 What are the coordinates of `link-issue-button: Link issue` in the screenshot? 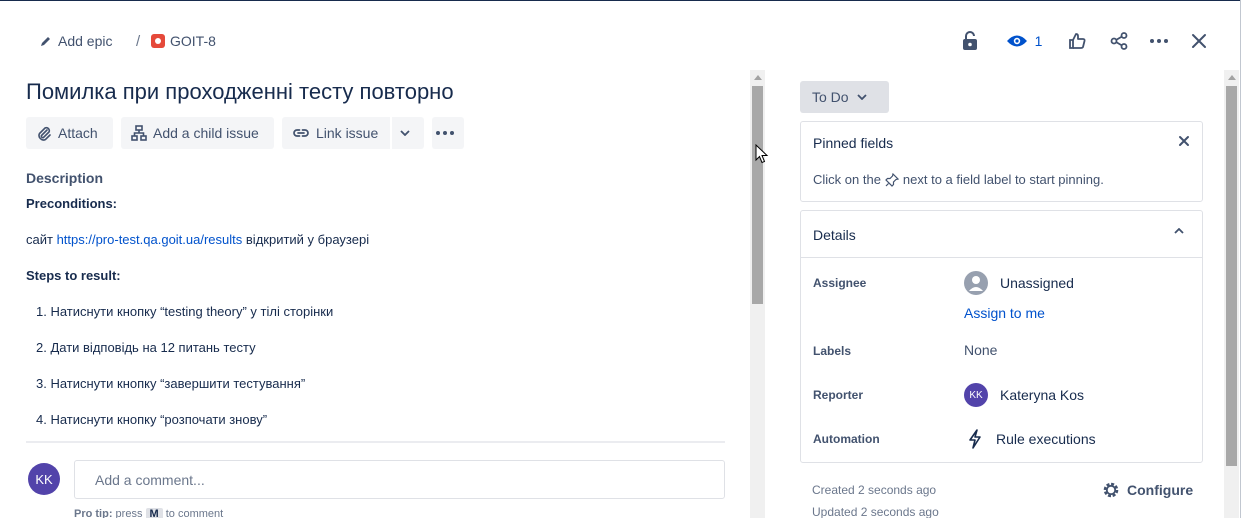 It's located at (336, 133).